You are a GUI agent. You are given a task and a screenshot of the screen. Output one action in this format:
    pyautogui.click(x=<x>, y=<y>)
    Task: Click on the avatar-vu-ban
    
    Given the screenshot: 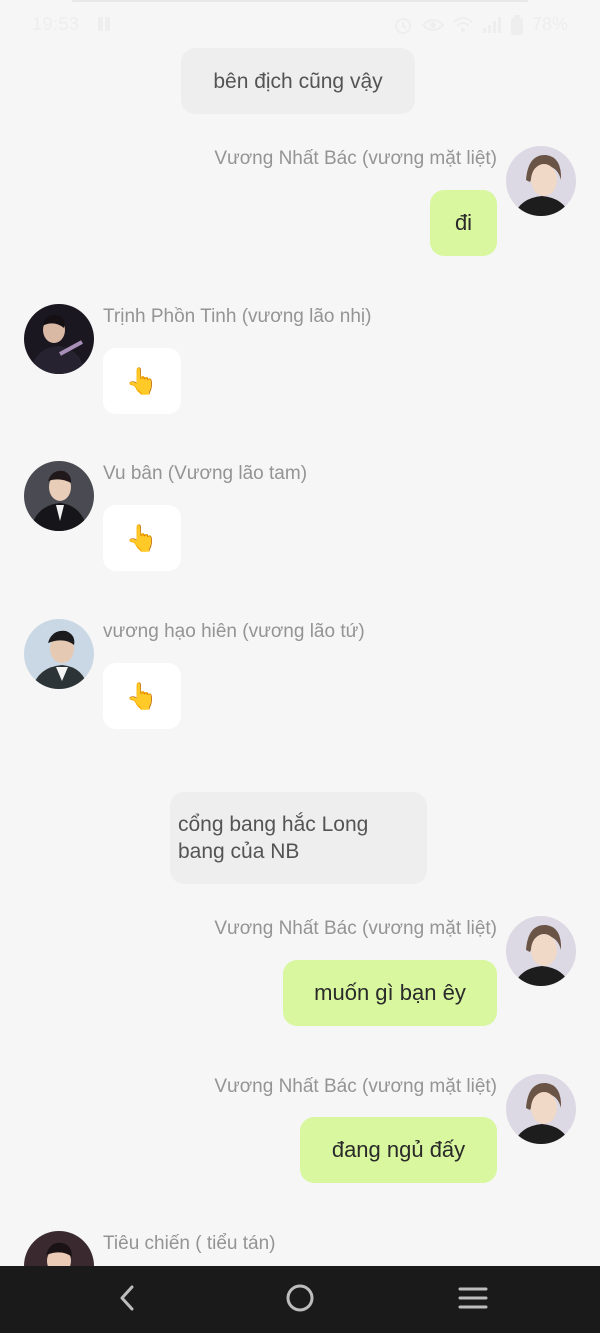 What is the action you would take?
    pyautogui.click(x=59, y=496)
    